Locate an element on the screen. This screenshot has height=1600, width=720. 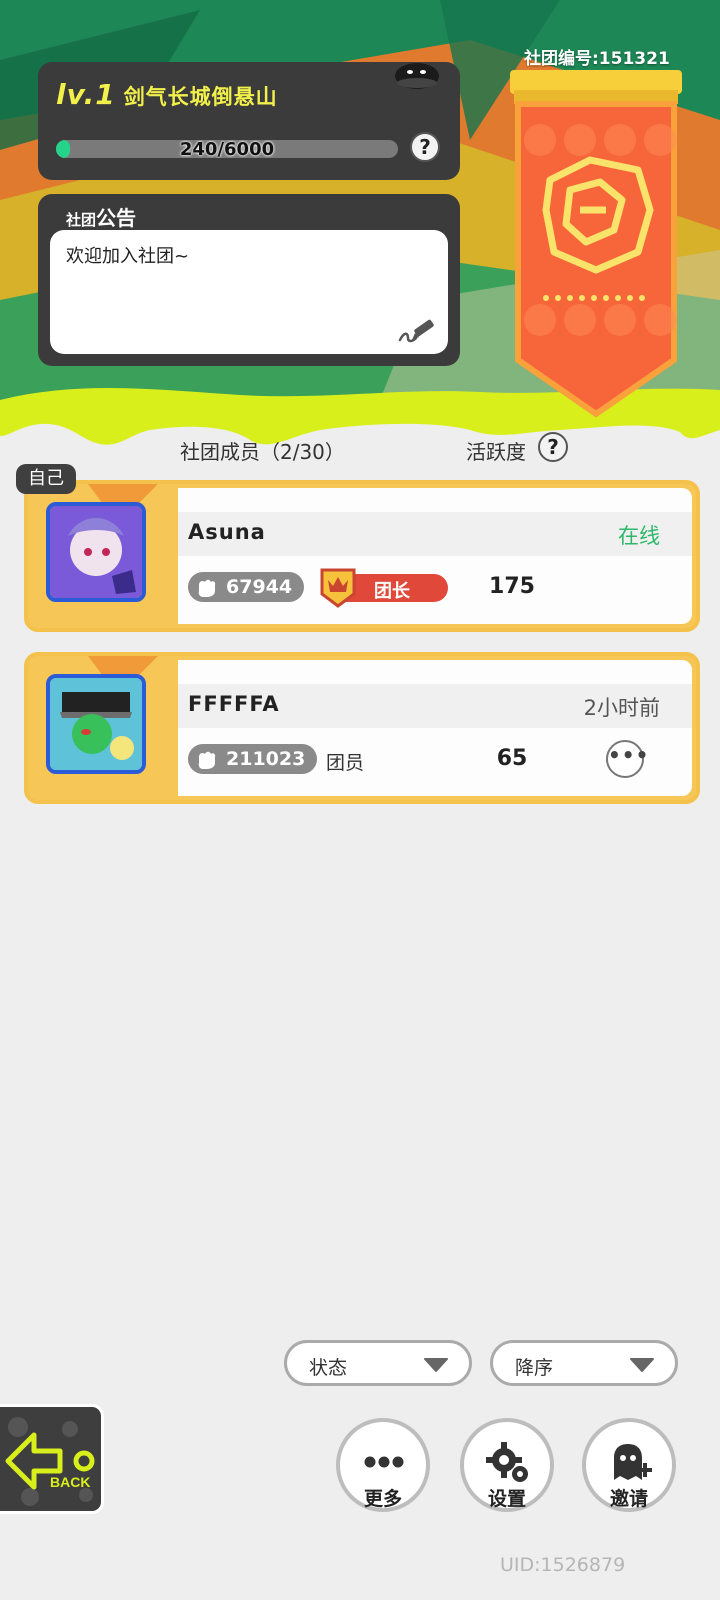
club-level: lv.1 is located at coordinates (86, 94).